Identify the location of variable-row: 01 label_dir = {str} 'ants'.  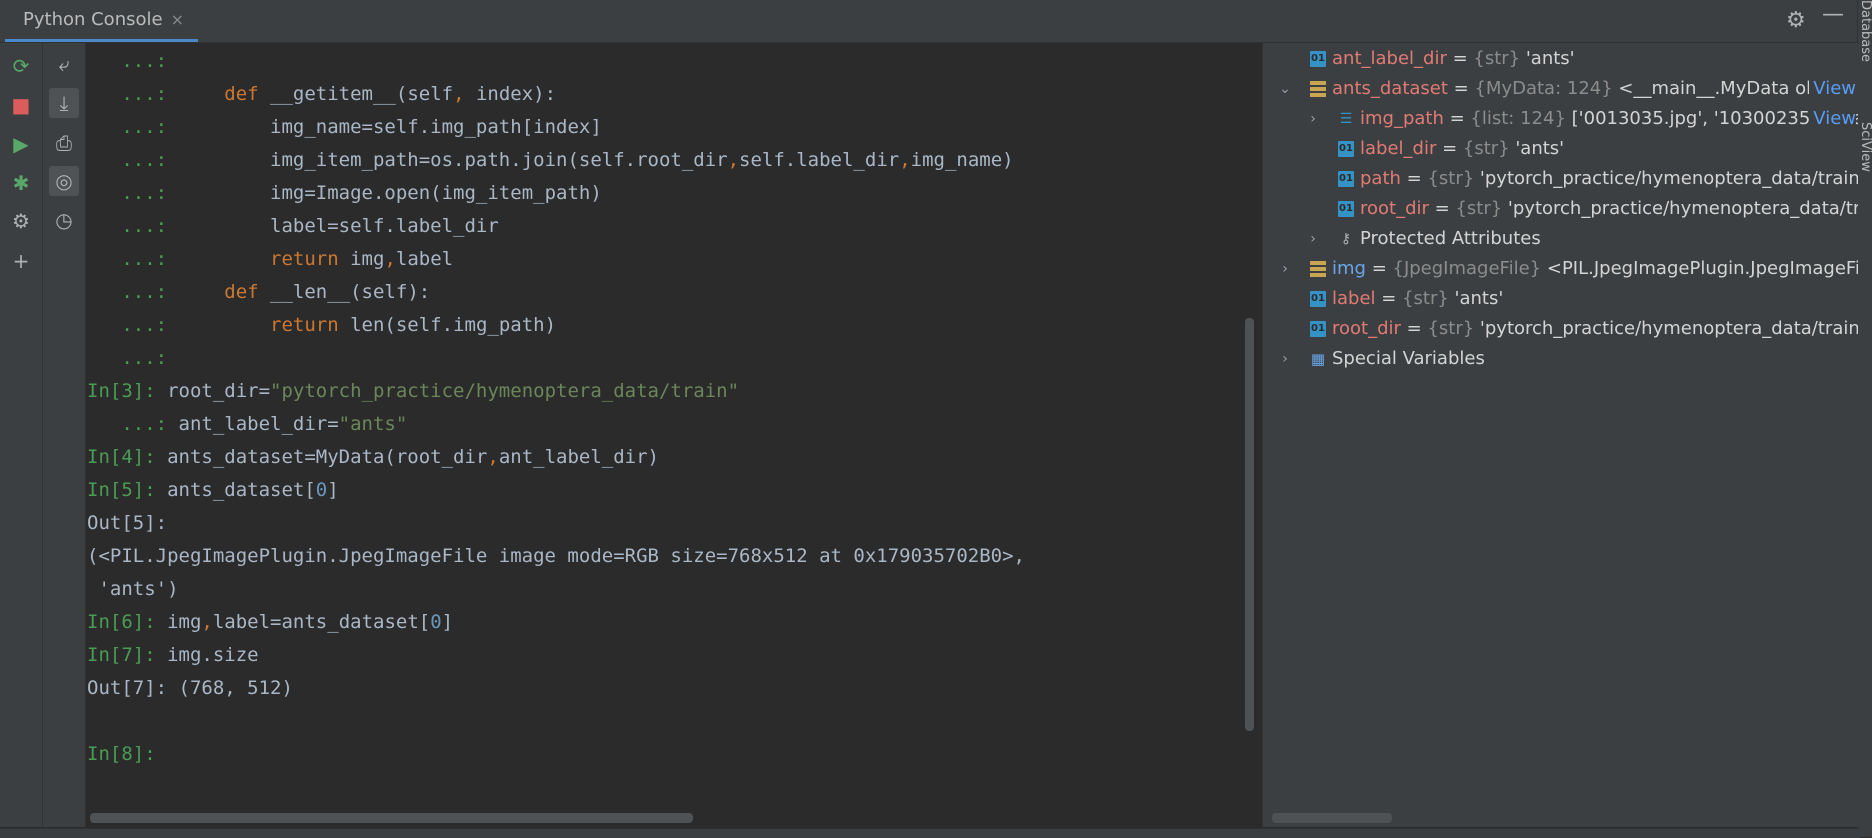
(1564, 149).